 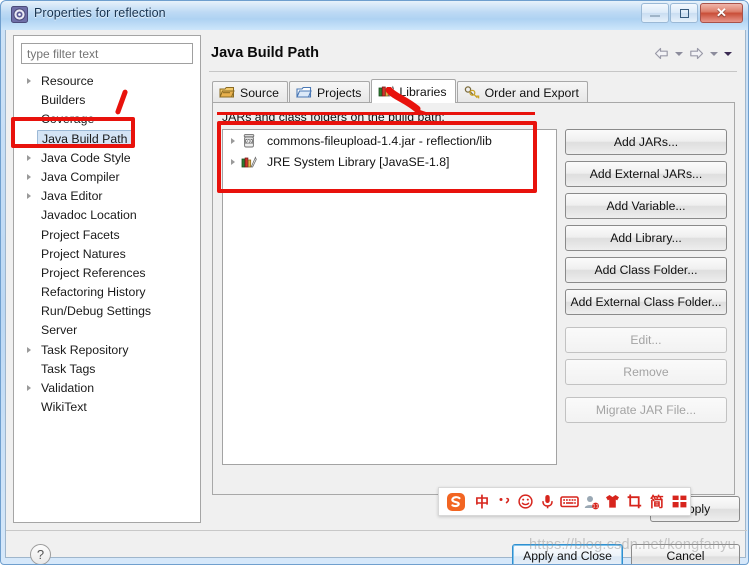 What do you see at coordinates (107, 292) in the screenshot?
I see `sidebar-item-refactoring-history: Refactoring History` at bounding box center [107, 292].